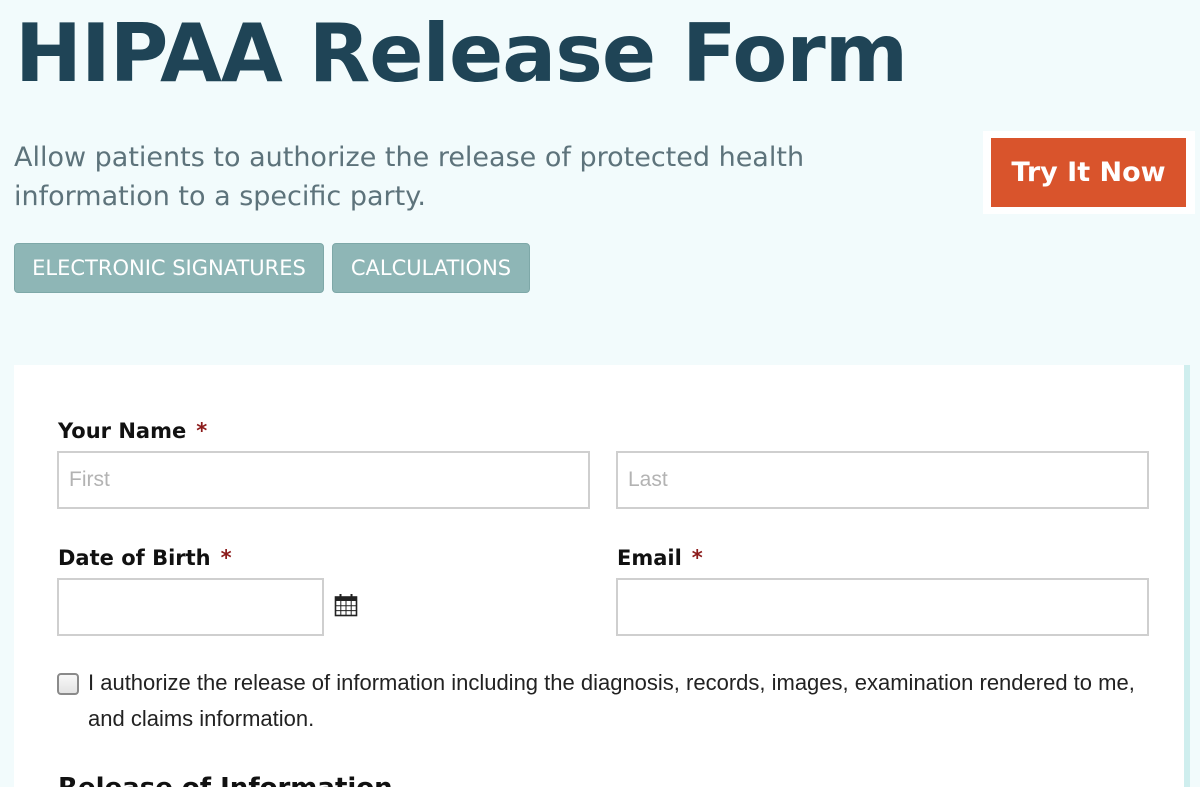 The width and height of the screenshot is (1200, 787). What do you see at coordinates (346, 605) in the screenshot?
I see `calendar-icon` at bounding box center [346, 605].